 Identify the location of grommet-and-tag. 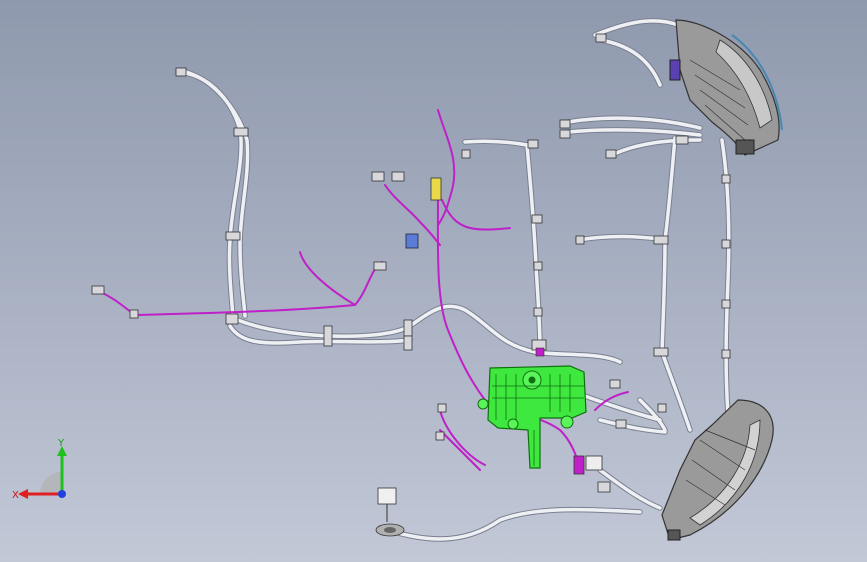
(390, 512).